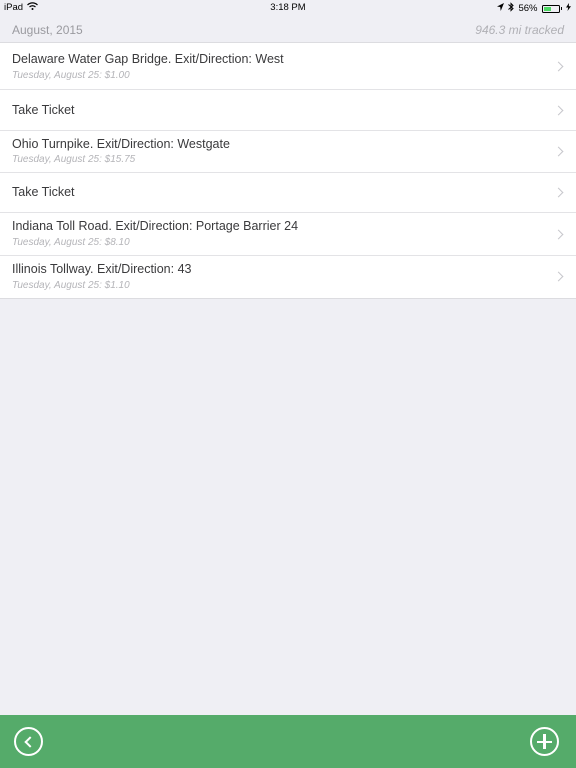 The image size is (576, 768). What do you see at coordinates (47, 30) in the screenshot?
I see `section-title: August, 2015` at bounding box center [47, 30].